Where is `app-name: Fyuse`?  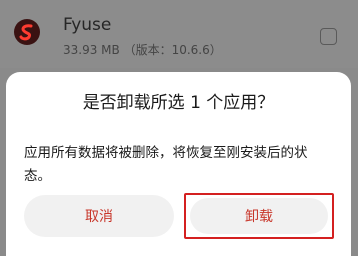 app-name: Fyuse is located at coordinates (87, 25).